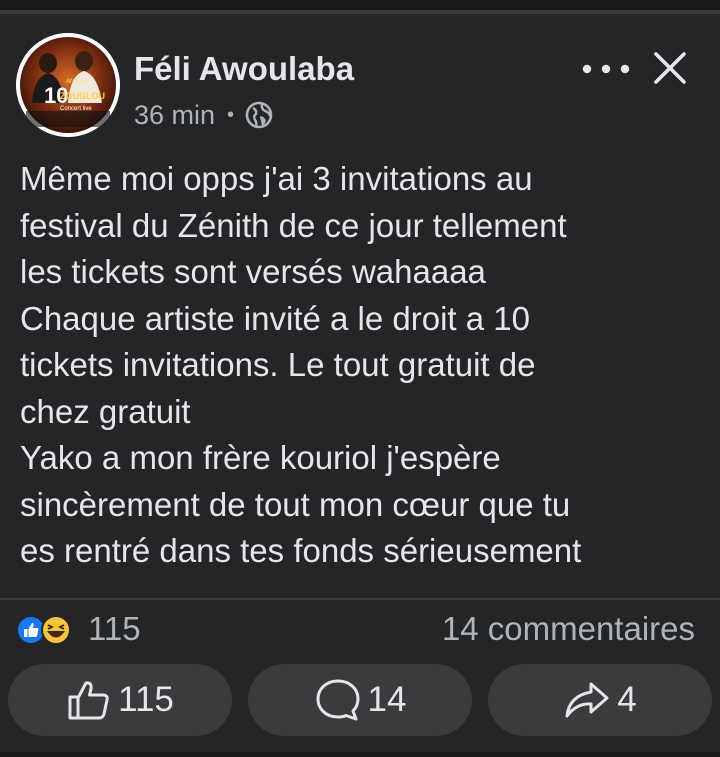 The height and width of the screenshot is (757, 720). I want to click on top-divider, so click(360, 12).